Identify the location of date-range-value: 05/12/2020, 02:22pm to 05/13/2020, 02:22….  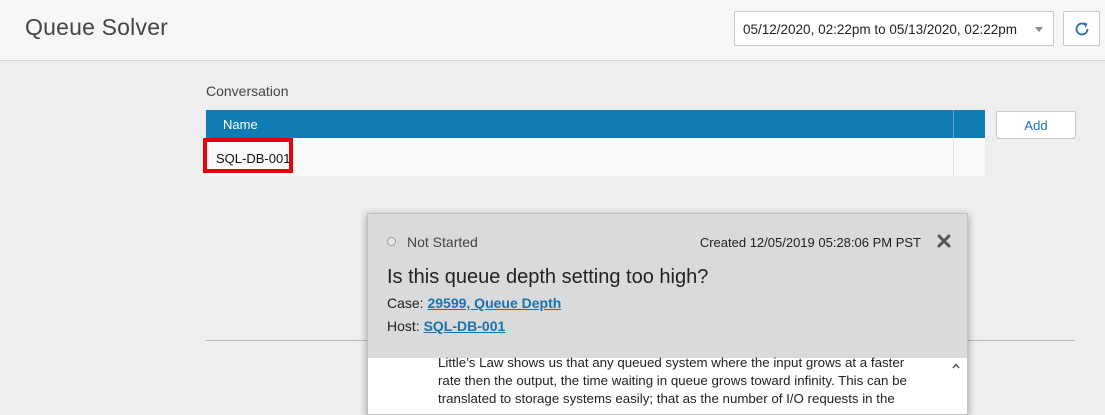
(880, 29).